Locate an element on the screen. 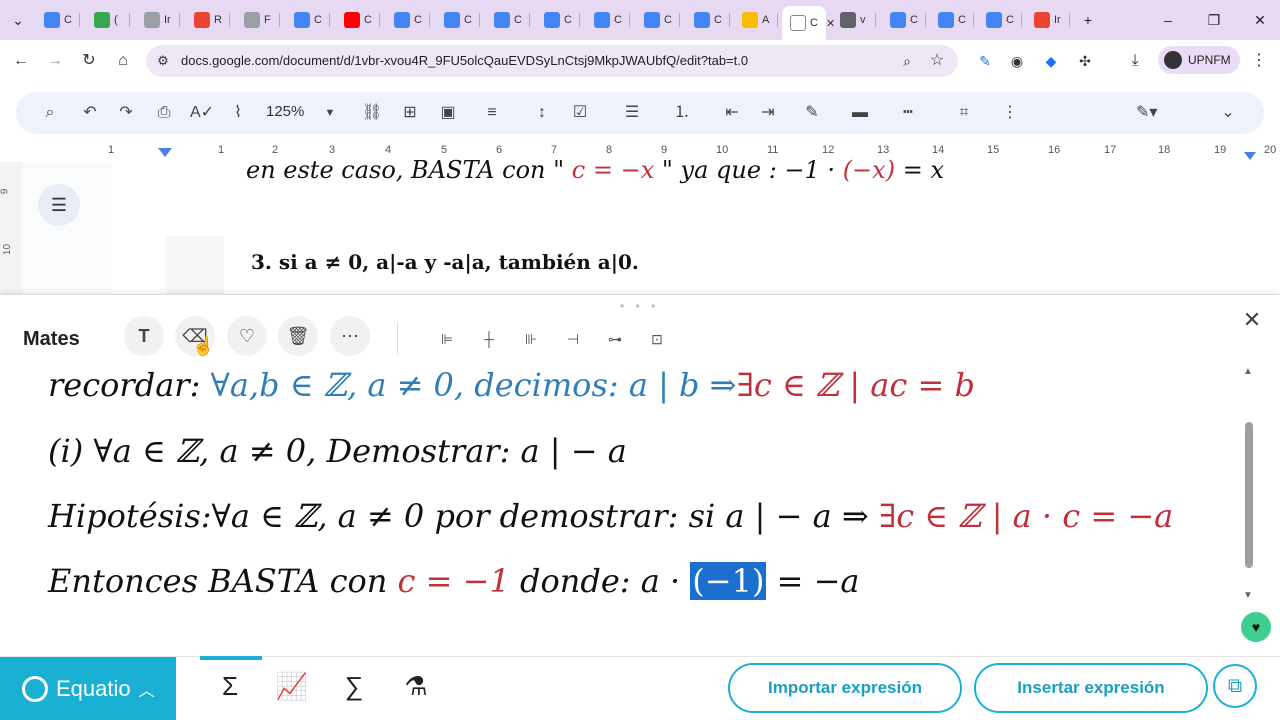 This screenshot has width=1280, height=720. new-tab-icon: + is located at coordinates (1088, 20).